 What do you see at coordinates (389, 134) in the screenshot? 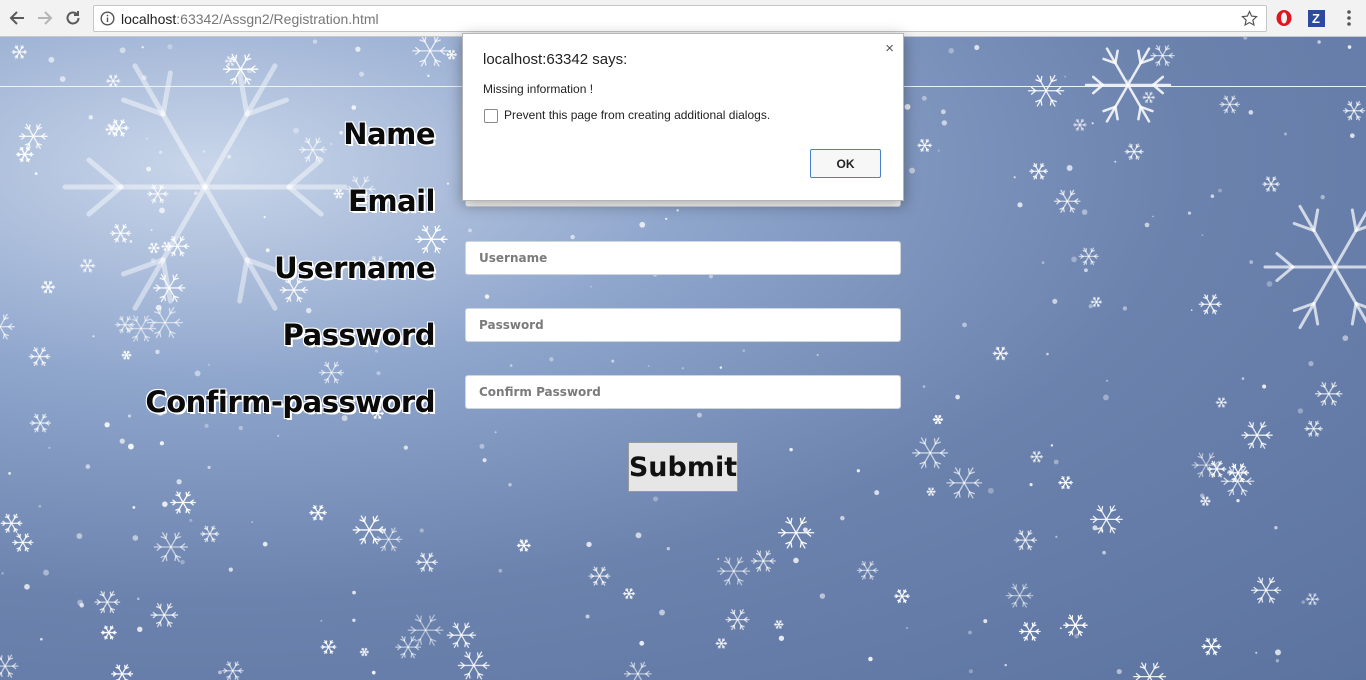
I see `name-label: Name` at bounding box center [389, 134].